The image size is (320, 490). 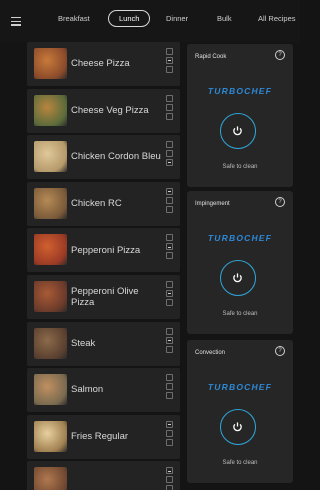 I want to click on recipe-item: Cheese Veg Pizza, so click(x=103, y=110).